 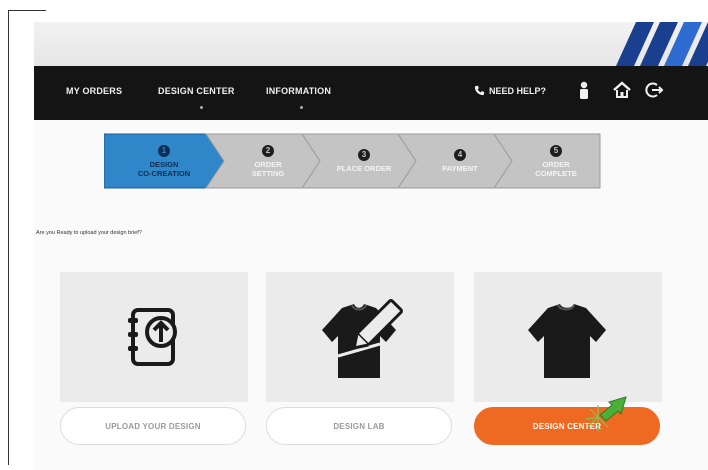 I want to click on need-help-label: NEED HELP?, so click(x=518, y=90).